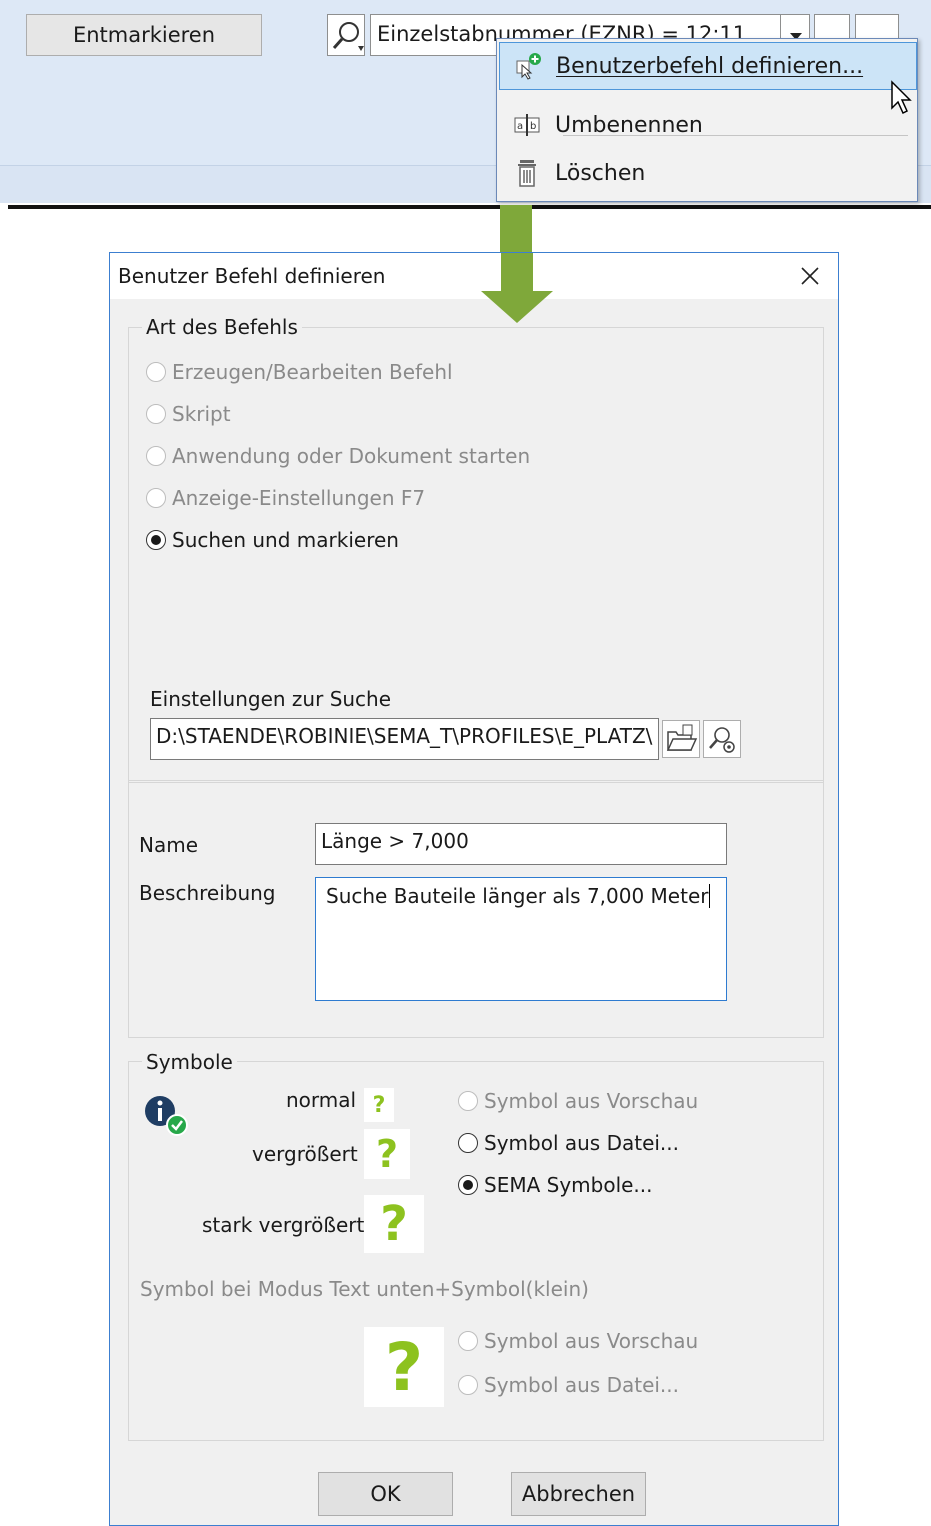  What do you see at coordinates (527, 173) in the screenshot?
I see `trash-icon` at bounding box center [527, 173].